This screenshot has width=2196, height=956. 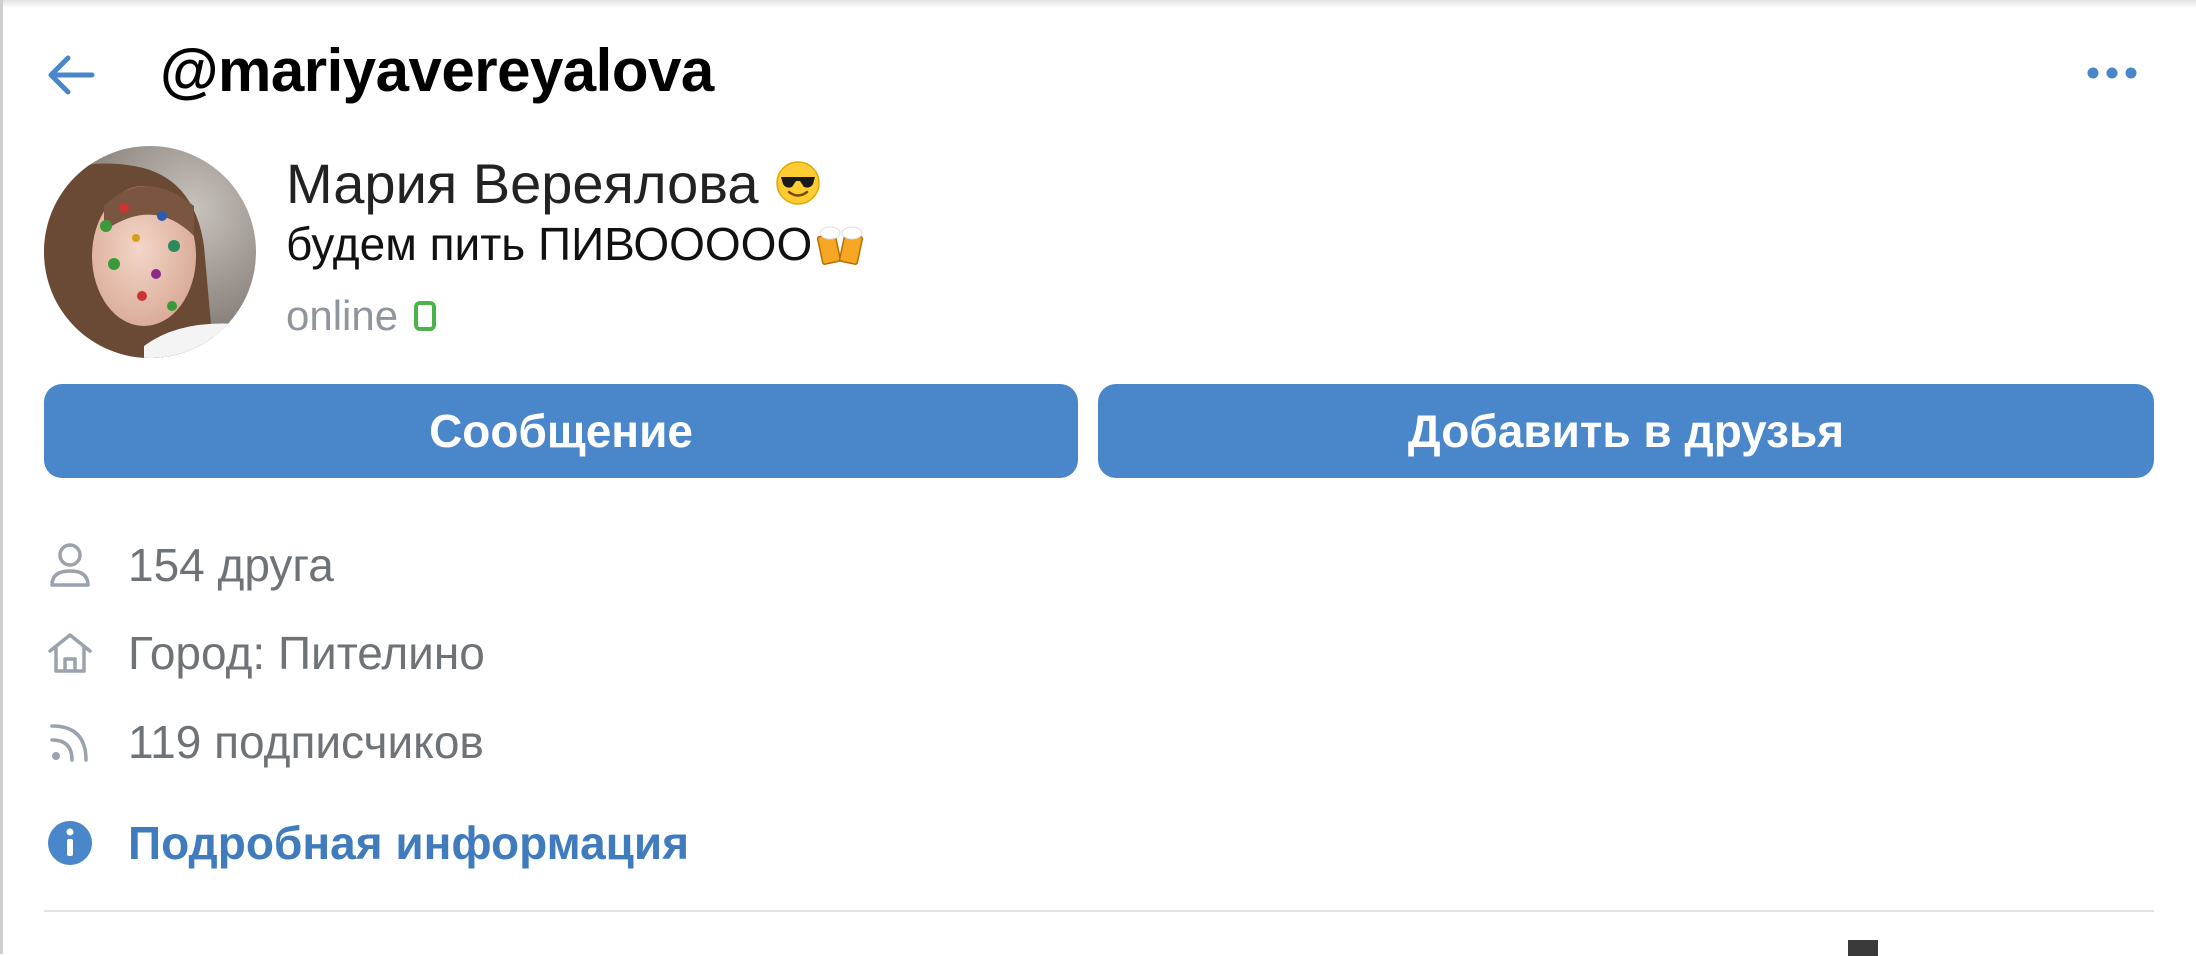 What do you see at coordinates (1098, 70) in the screenshot?
I see `profile-header: @mariyavereyalova` at bounding box center [1098, 70].